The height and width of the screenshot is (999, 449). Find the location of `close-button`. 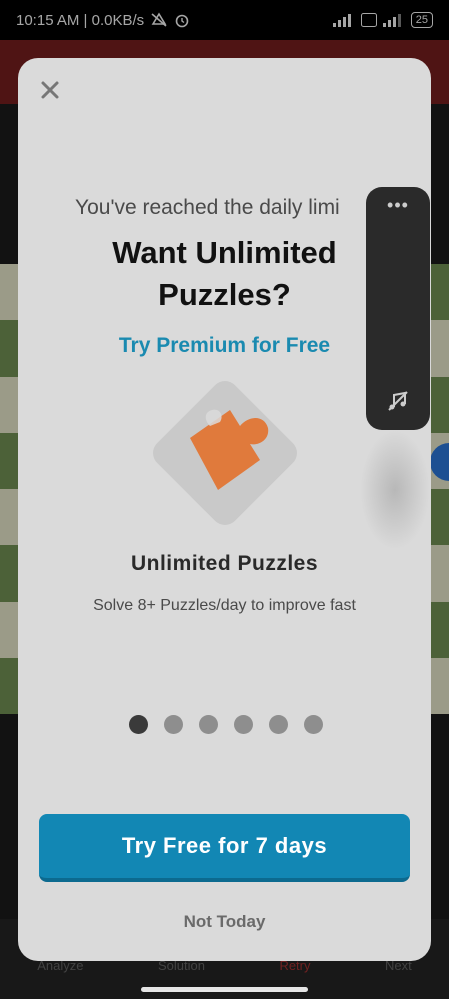

close-button is located at coordinates (50, 90).